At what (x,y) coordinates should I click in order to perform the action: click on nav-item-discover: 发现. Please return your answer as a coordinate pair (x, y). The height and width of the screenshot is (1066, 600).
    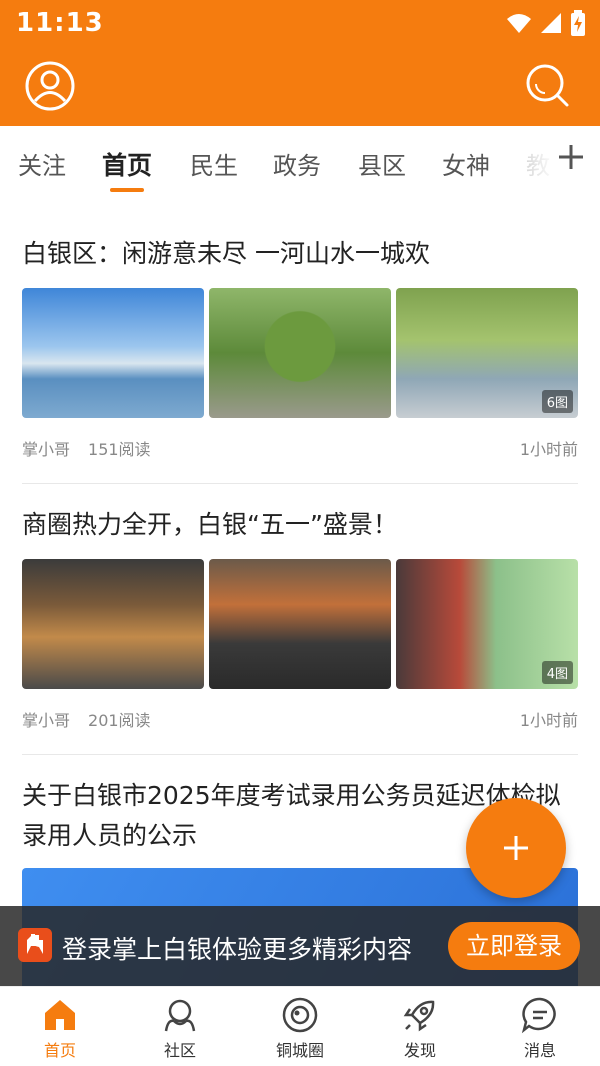
    Looking at the image, I should click on (420, 1026).